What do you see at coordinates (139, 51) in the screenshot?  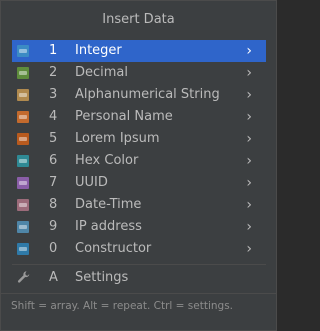 I see `list-item-integer: 1 Integer ›` at bounding box center [139, 51].